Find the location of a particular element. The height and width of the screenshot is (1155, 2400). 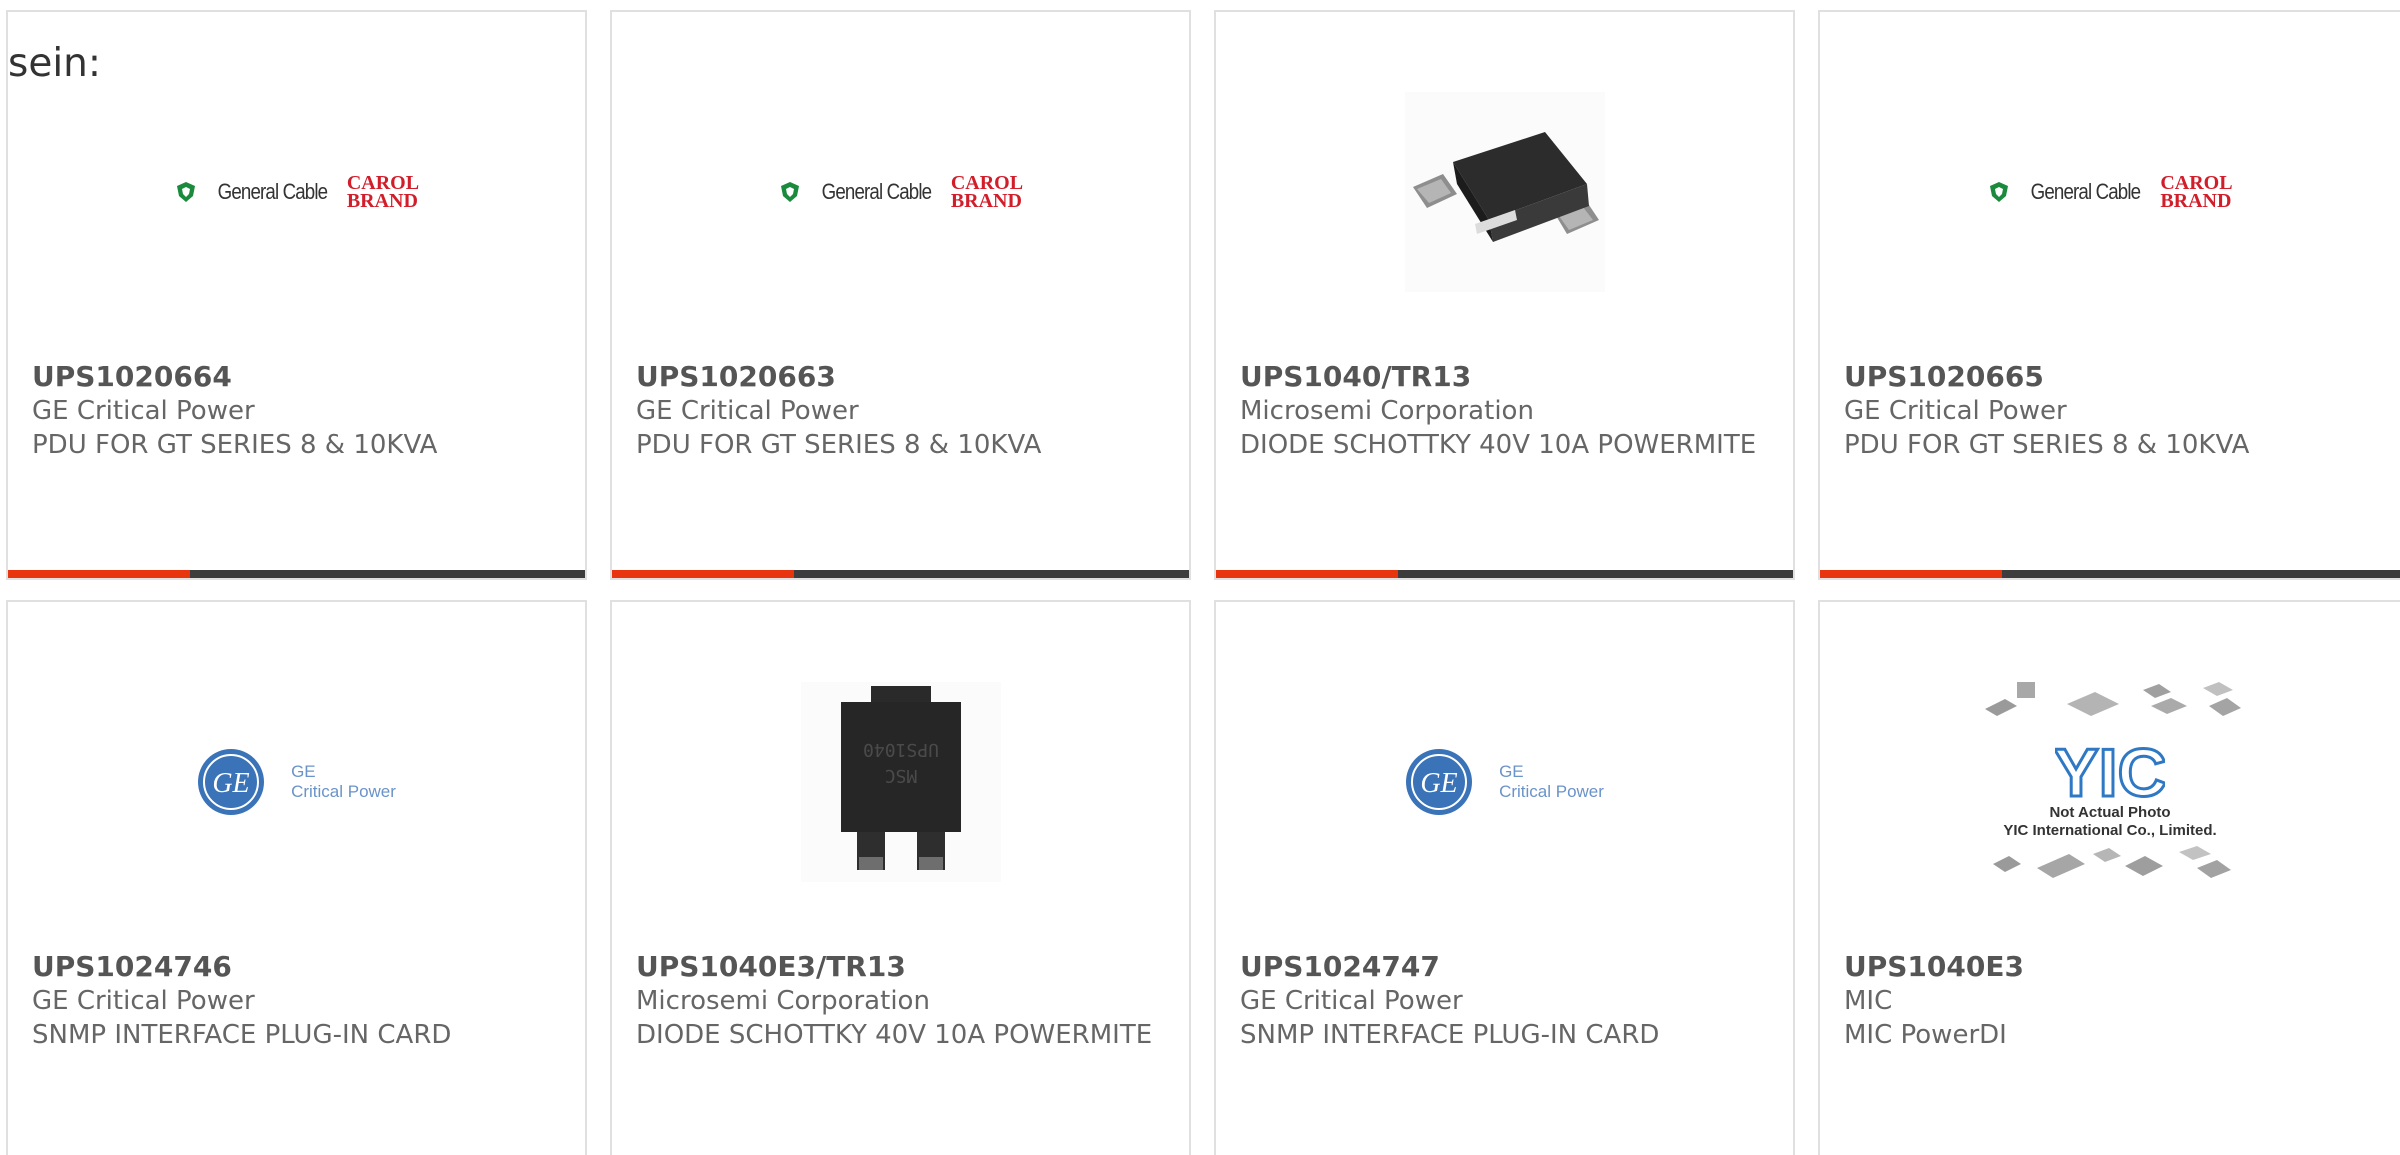

product-image is located at coordinates (1504, 192).